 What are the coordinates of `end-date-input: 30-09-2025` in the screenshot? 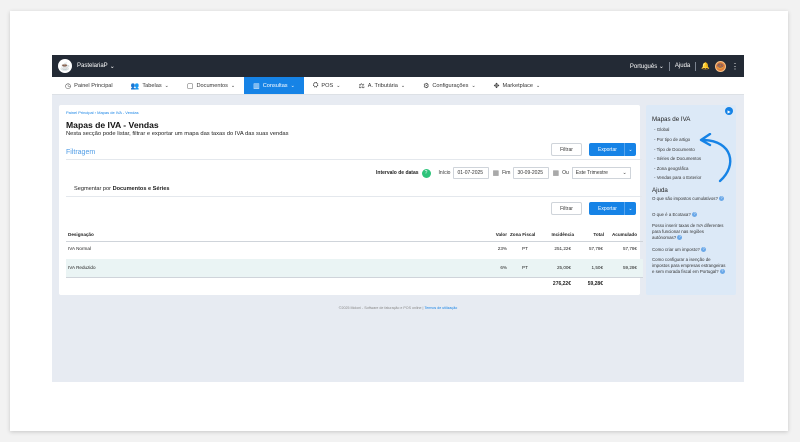 It's located at (531, 173).